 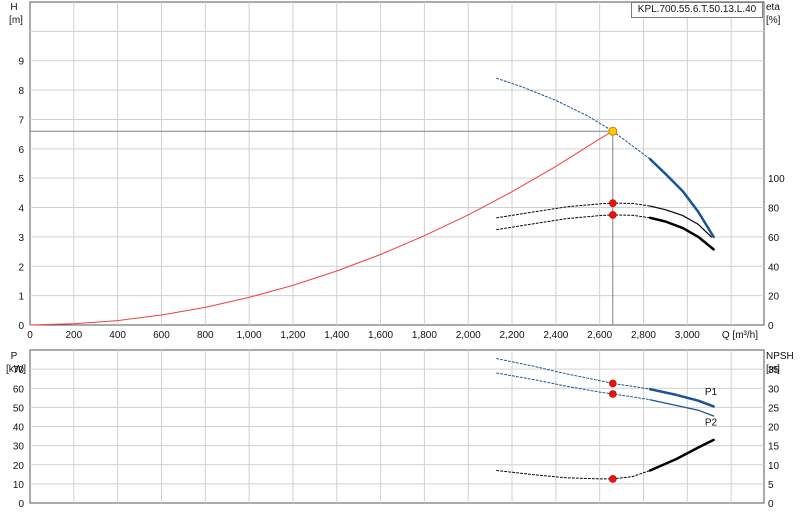 What do you see at coordinates (711, 392) in the screenshot?
I see `series-label-p1: P1` at bounding box center [711, 392].